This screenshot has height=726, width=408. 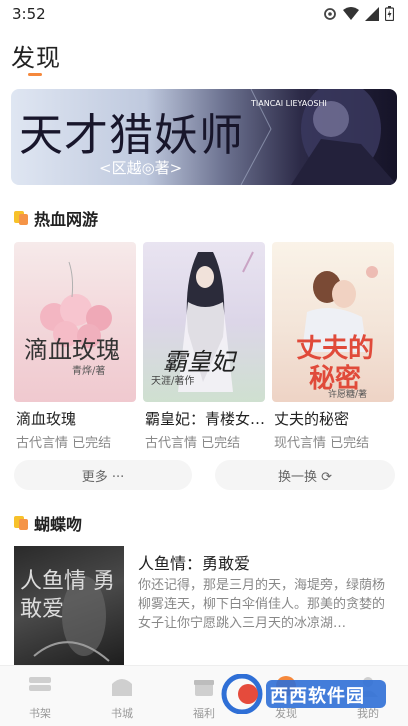 I want to click on title-underline, so click(x=35, y=74).